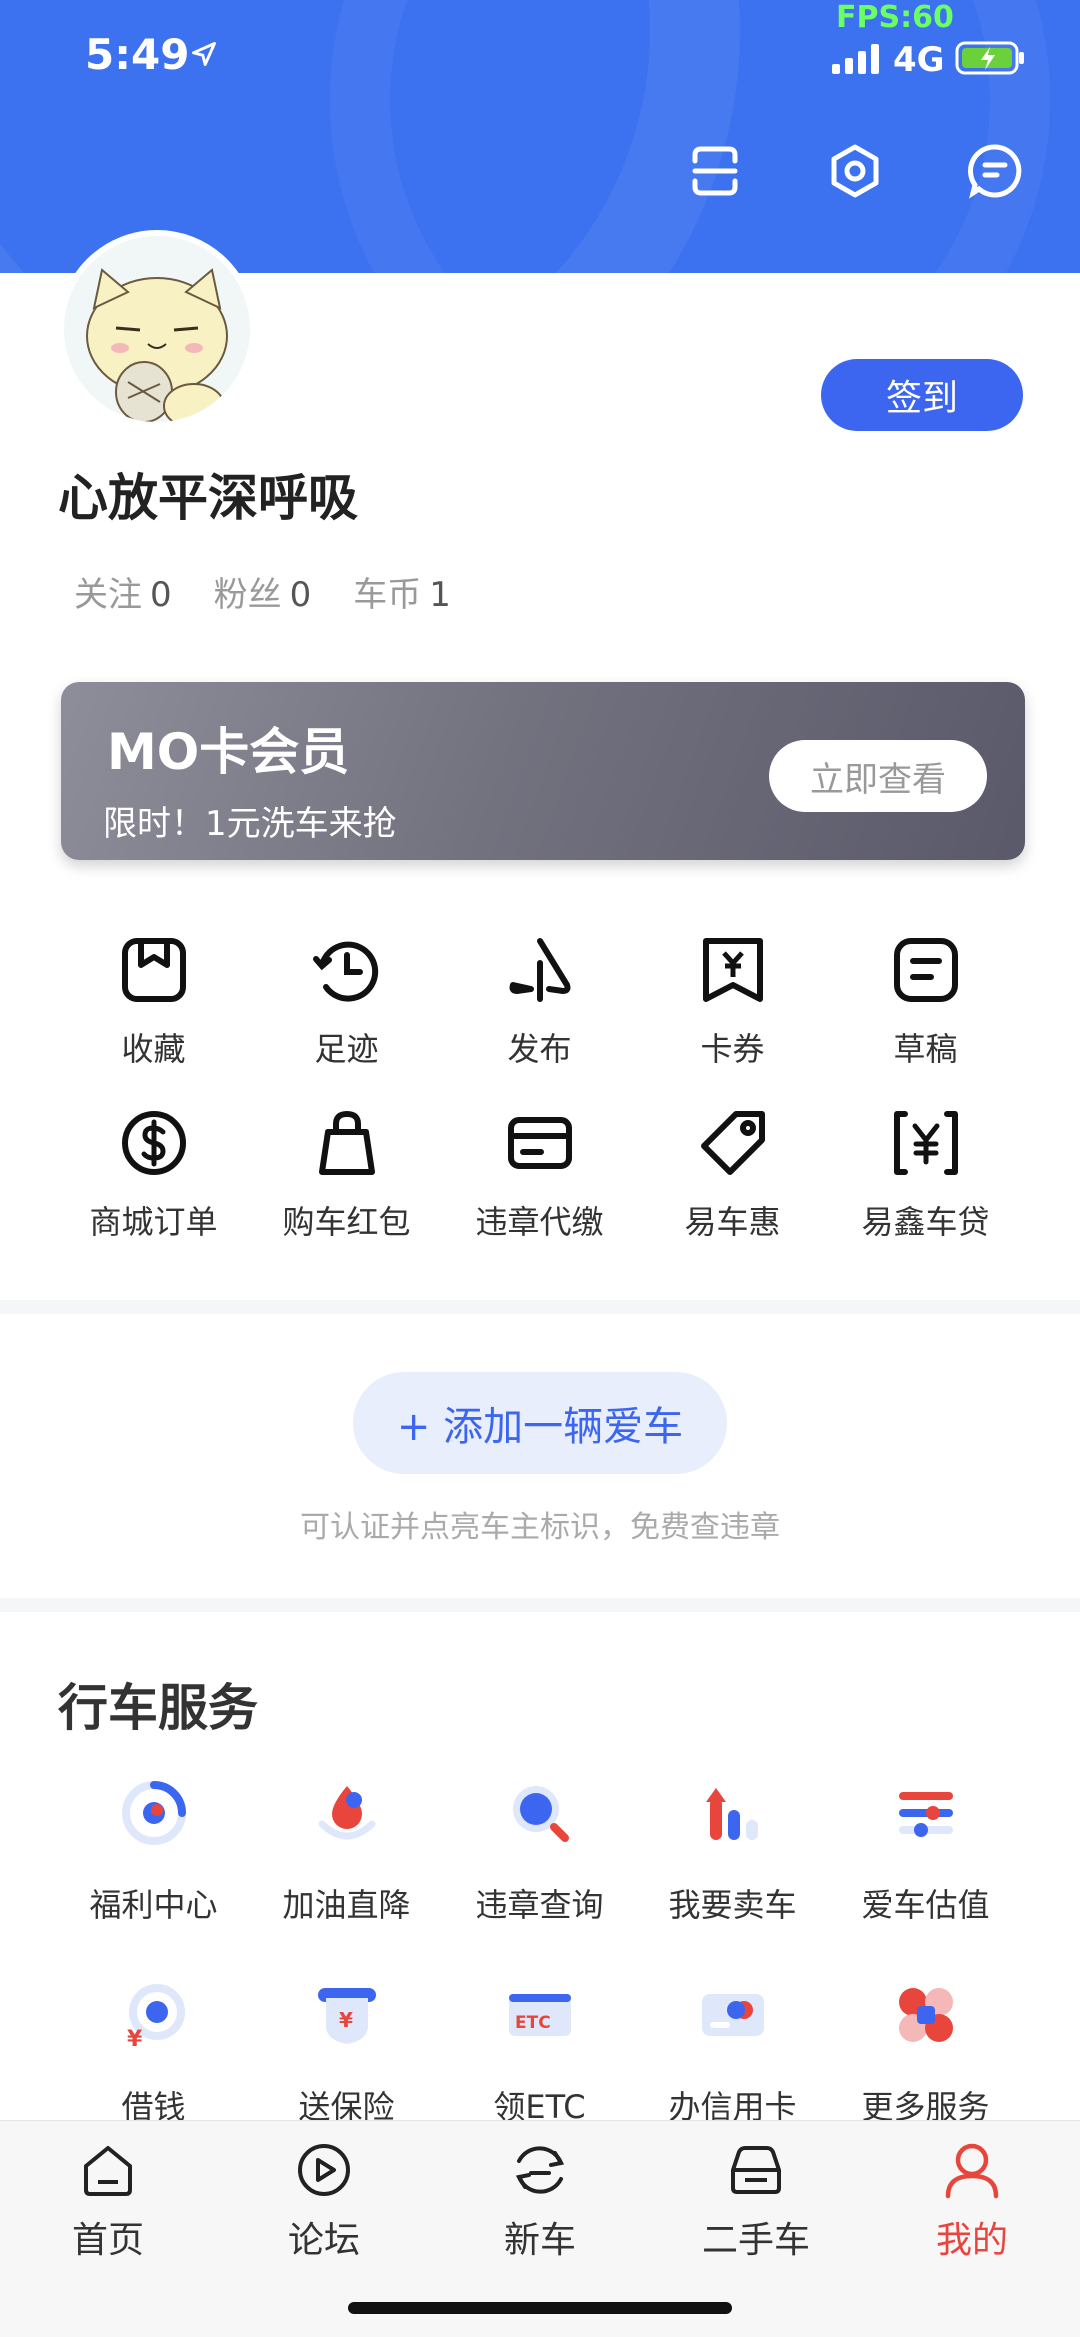  What do you see at coordinates (926, 2015) in the screenshot?
I see `more-icon` at bounding box center [926, 2015].